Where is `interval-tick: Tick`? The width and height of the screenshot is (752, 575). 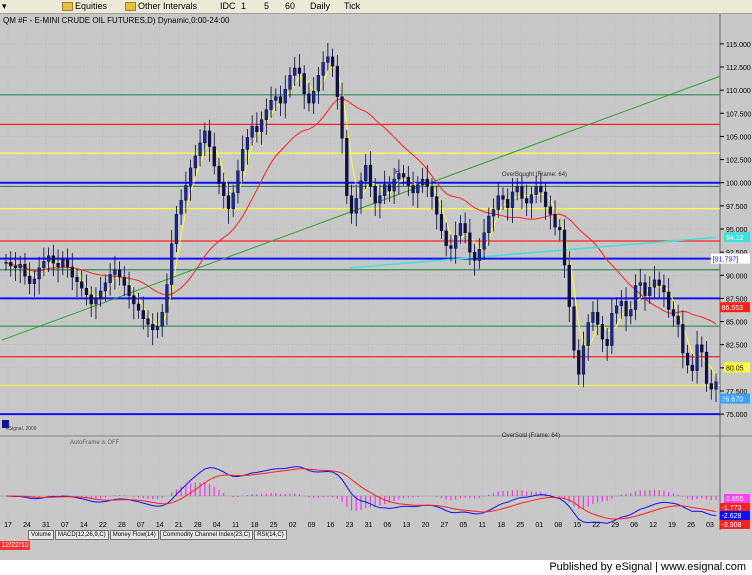
interval-tick: Tick is located at coordinates (352, 6).